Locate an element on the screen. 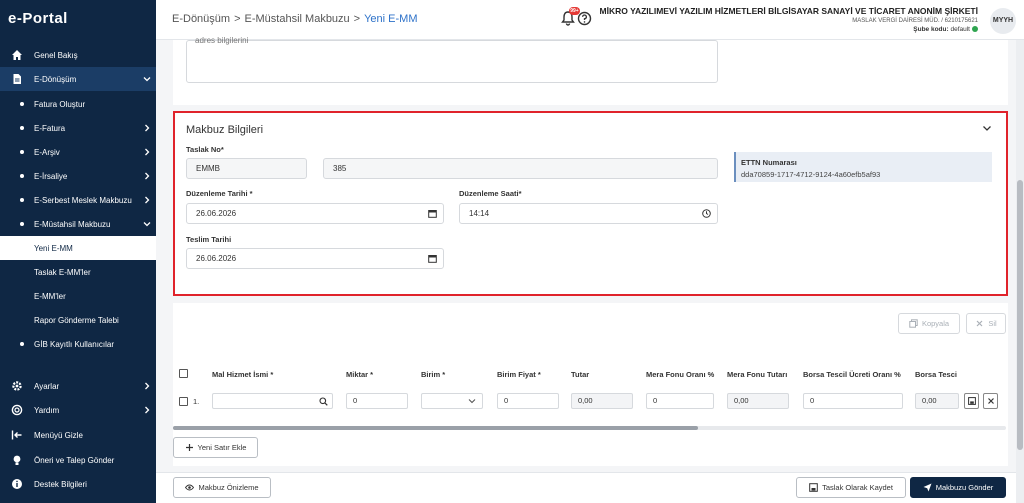  horizontal-scrollbar is located at coordinates (589, 428).